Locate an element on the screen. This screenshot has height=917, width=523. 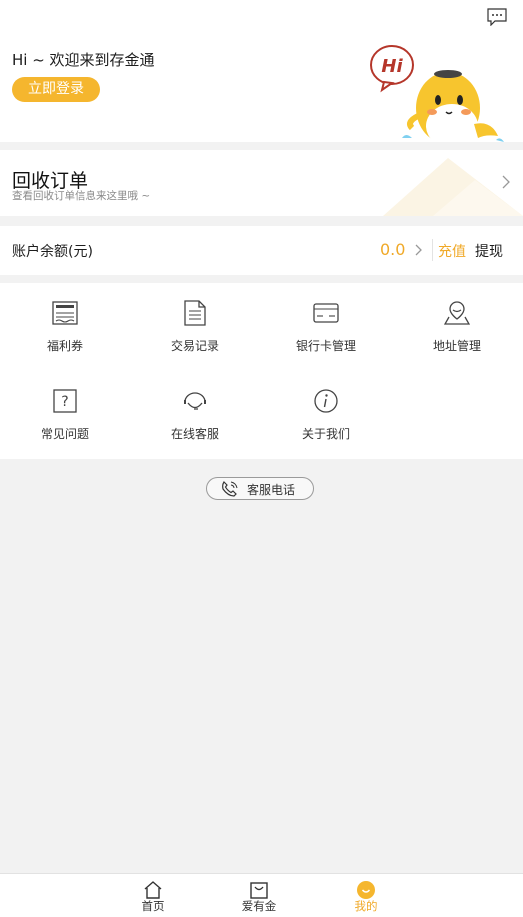
withdraw-button: 提现 is located at coordinates (489, 251).